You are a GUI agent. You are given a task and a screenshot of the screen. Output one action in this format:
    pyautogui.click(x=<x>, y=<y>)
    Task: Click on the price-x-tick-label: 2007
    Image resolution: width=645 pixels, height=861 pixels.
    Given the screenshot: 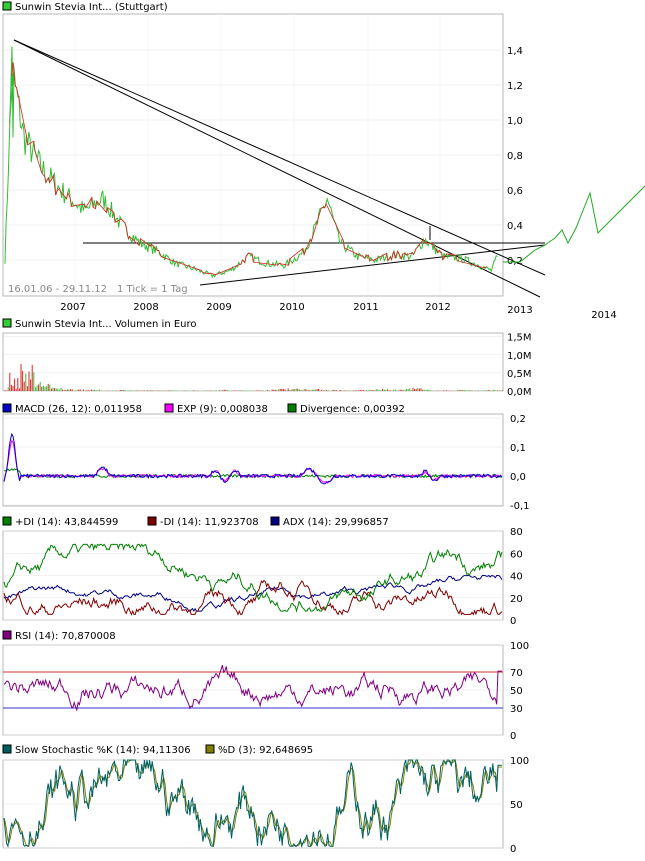 What is the action you would take?
    pyautogui.click(x=72, y=307)
    